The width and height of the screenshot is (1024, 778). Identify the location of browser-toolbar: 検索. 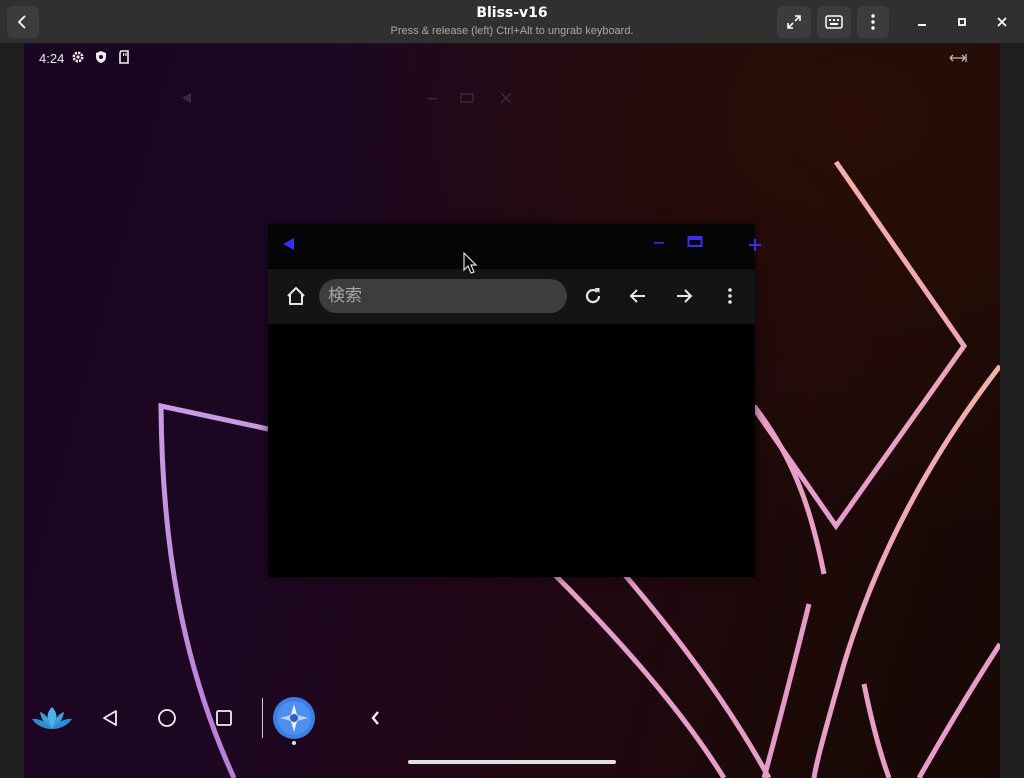
(511, 296).